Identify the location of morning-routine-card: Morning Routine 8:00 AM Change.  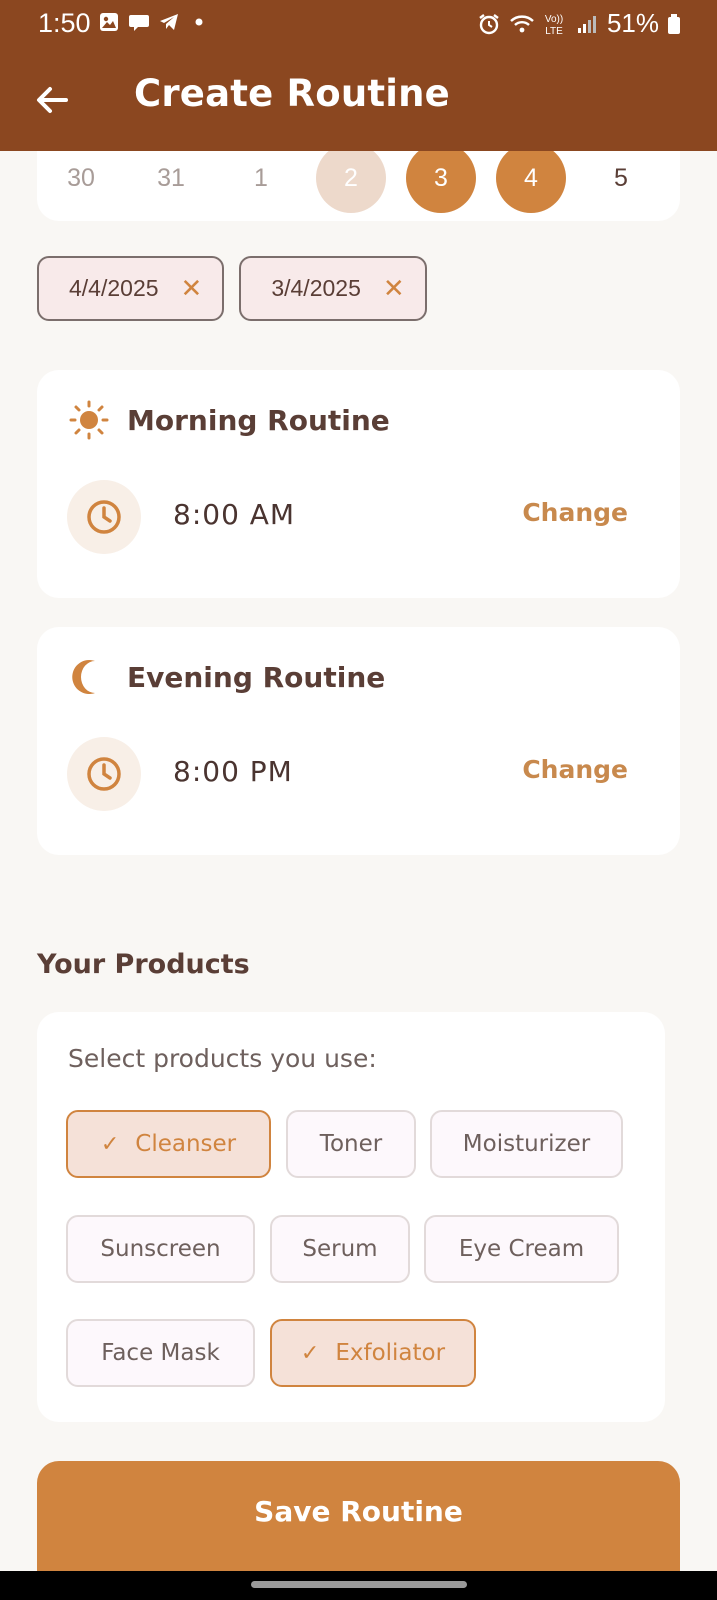
(358, 484).